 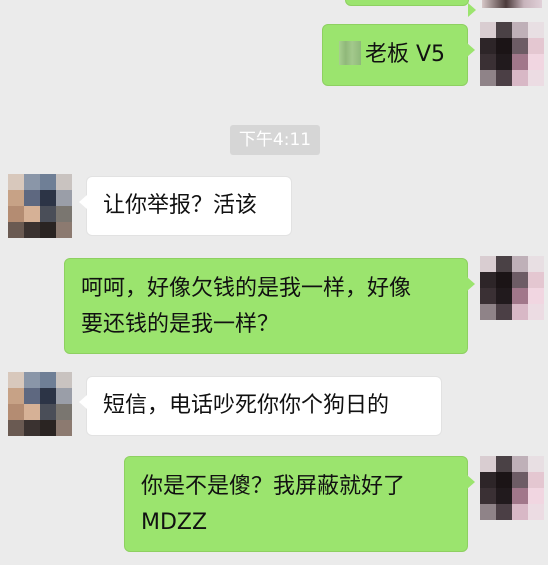 I want to click on message-text-line: 你是不是傻？我屏蔽就好了, so click(x=273, y=486).